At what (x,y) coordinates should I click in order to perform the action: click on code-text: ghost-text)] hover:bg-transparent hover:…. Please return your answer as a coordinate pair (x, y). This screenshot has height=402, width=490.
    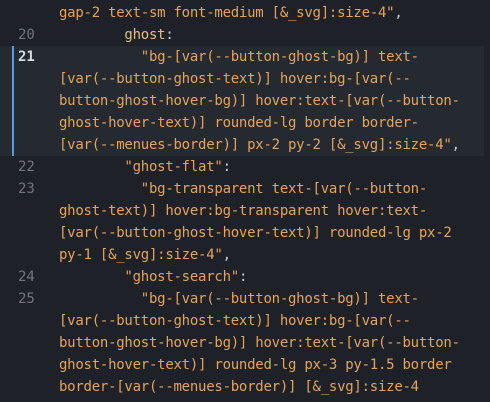
    Looking at the image, I should click on (243, 211).